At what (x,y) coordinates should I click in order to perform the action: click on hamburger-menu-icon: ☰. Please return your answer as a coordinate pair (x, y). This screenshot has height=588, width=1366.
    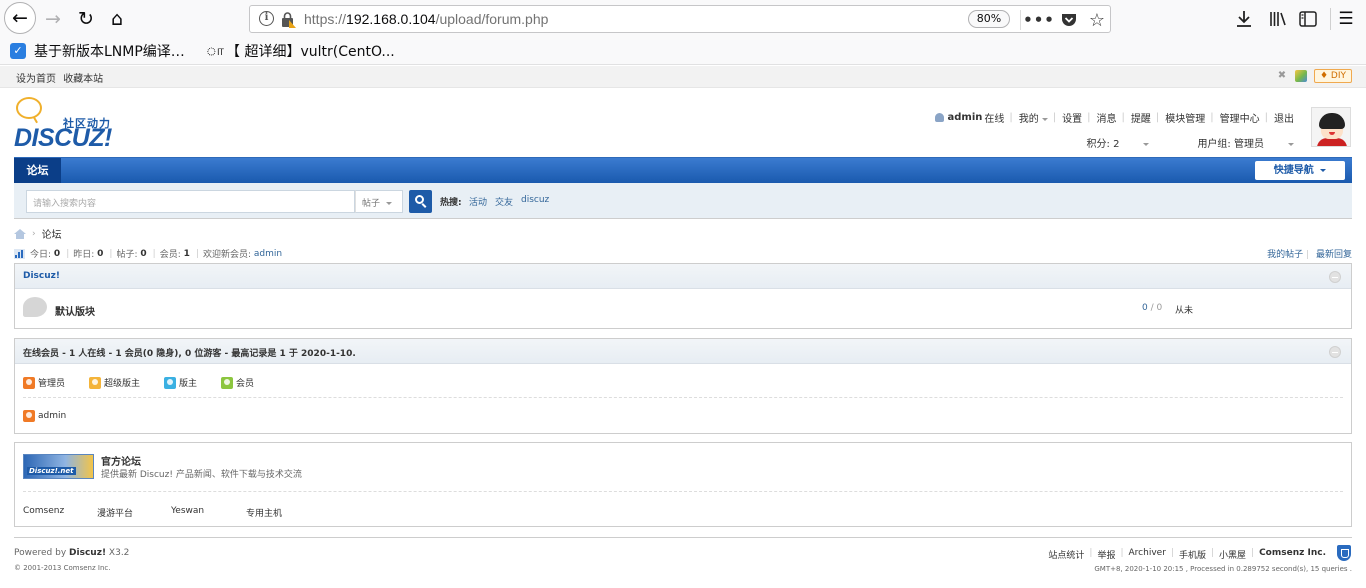
    Looking at the image, I should click on (1346, 19).